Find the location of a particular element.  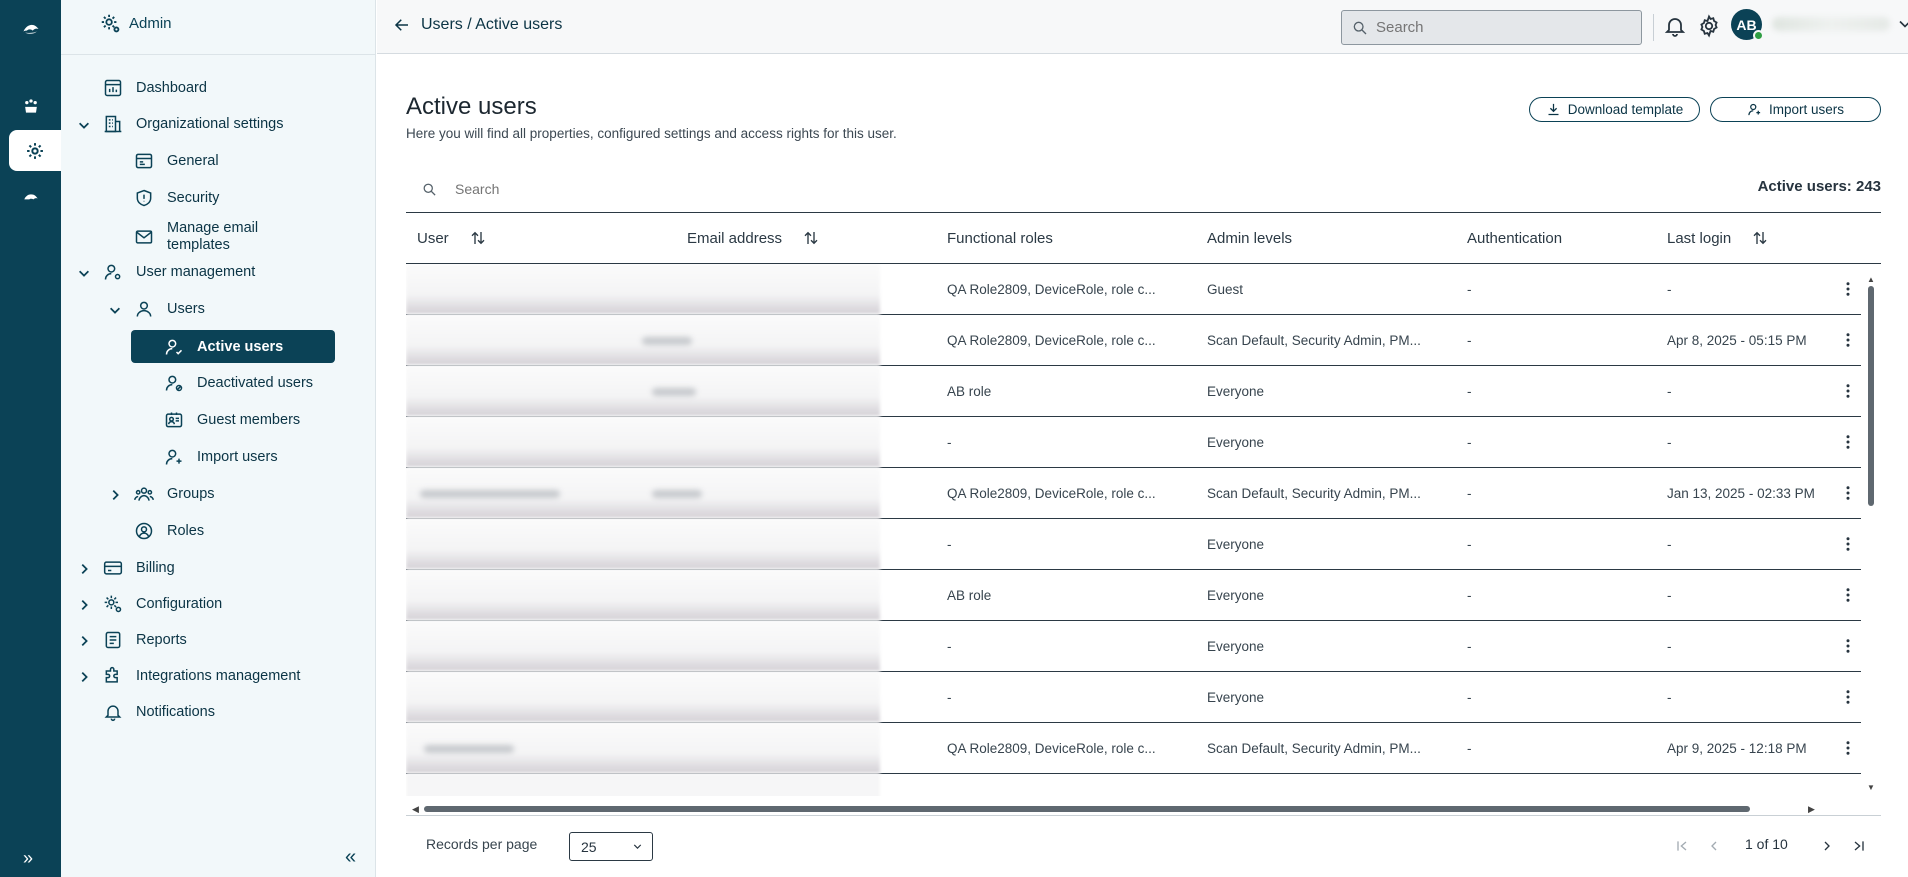

column-user: User is located at coordinates (452, 238).